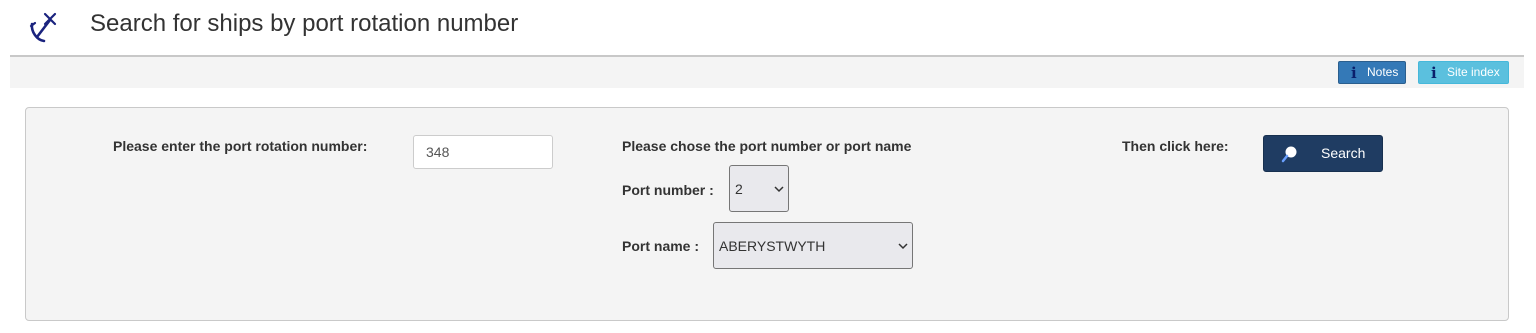 Image resolution: width=1536 pixels, height=333 pixels. I want to click on magnifier-icon, so click(1289, 154).